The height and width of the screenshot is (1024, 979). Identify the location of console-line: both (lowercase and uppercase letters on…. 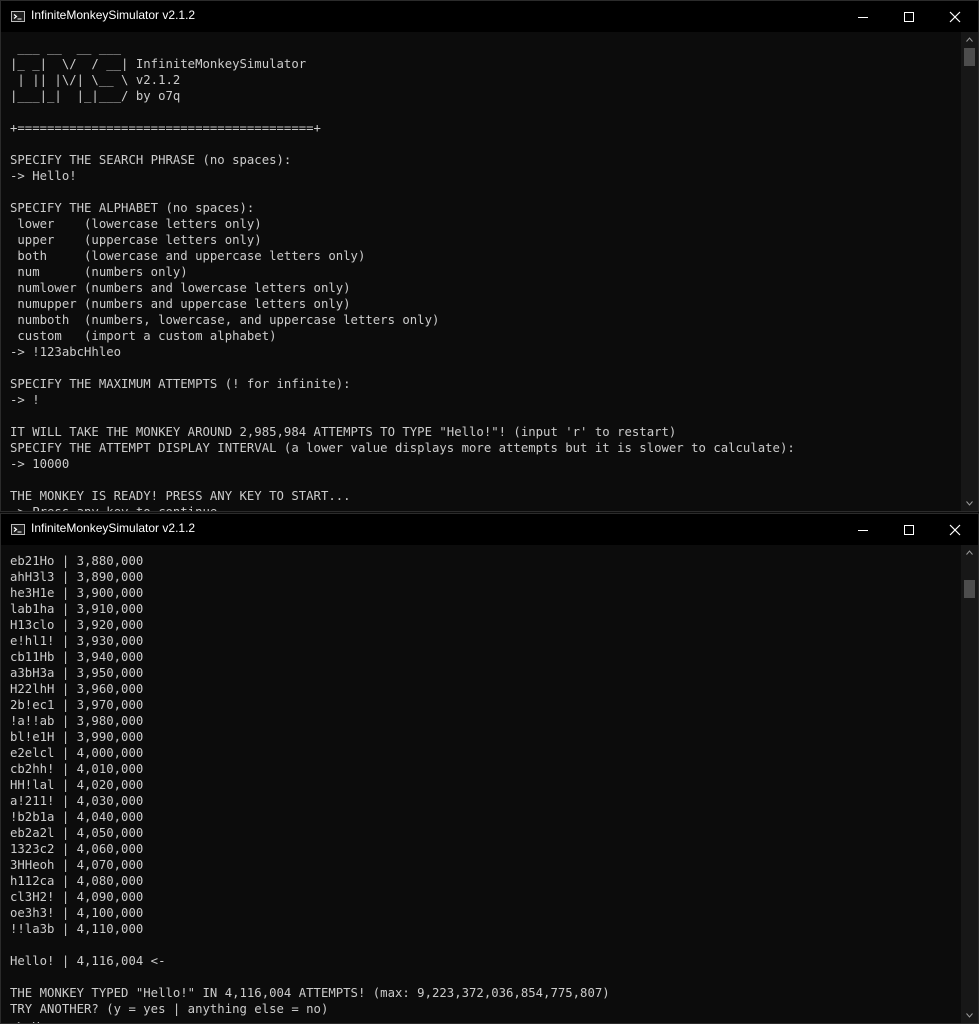
(188, 256).